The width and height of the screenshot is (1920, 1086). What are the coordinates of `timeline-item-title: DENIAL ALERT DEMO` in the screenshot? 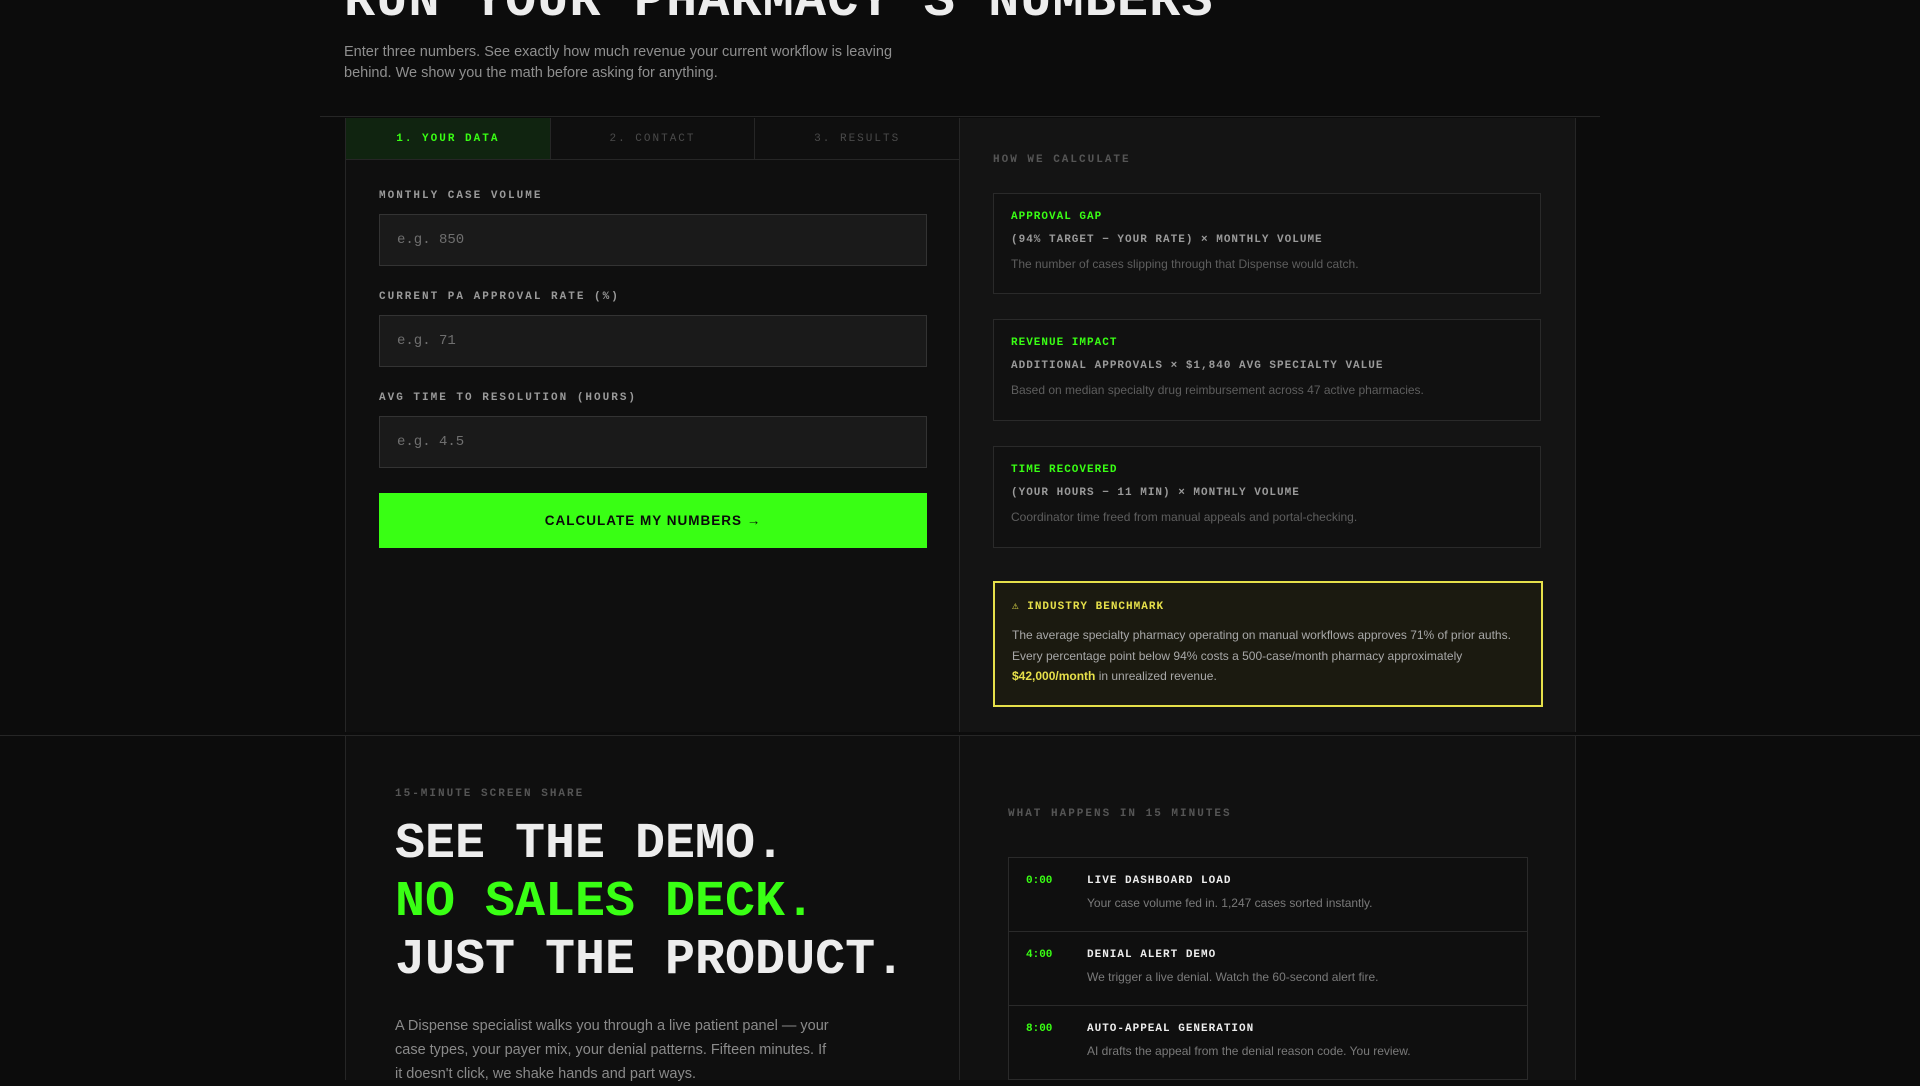 It's located at (1152, 955).